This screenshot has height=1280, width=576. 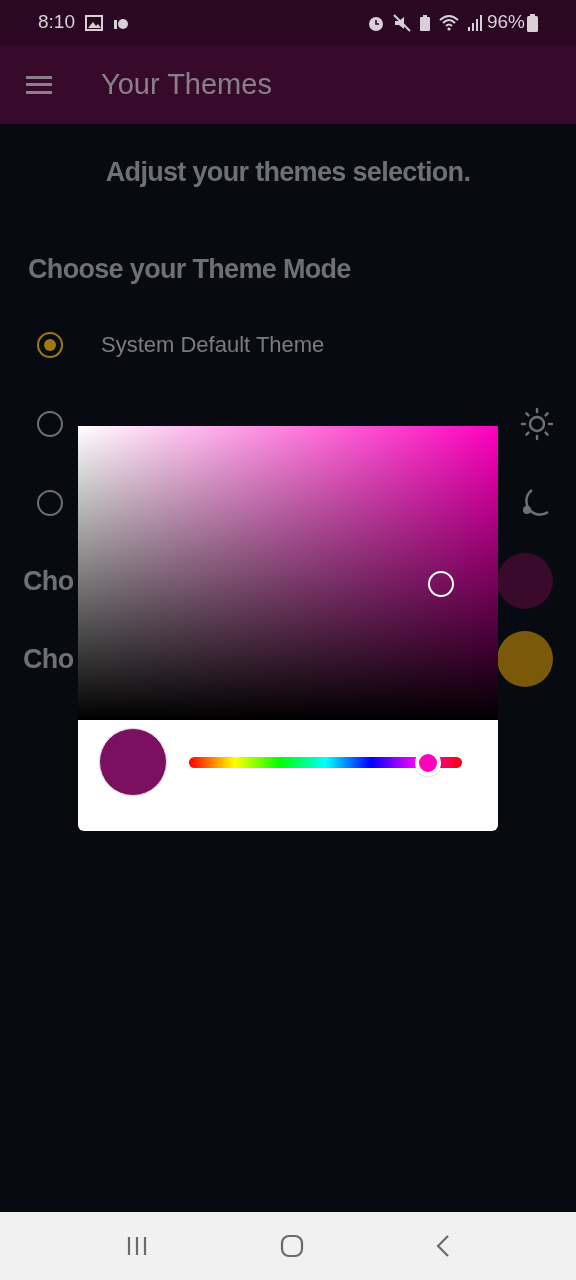 I want to click on moon-icon, so click(x=535, y=502).